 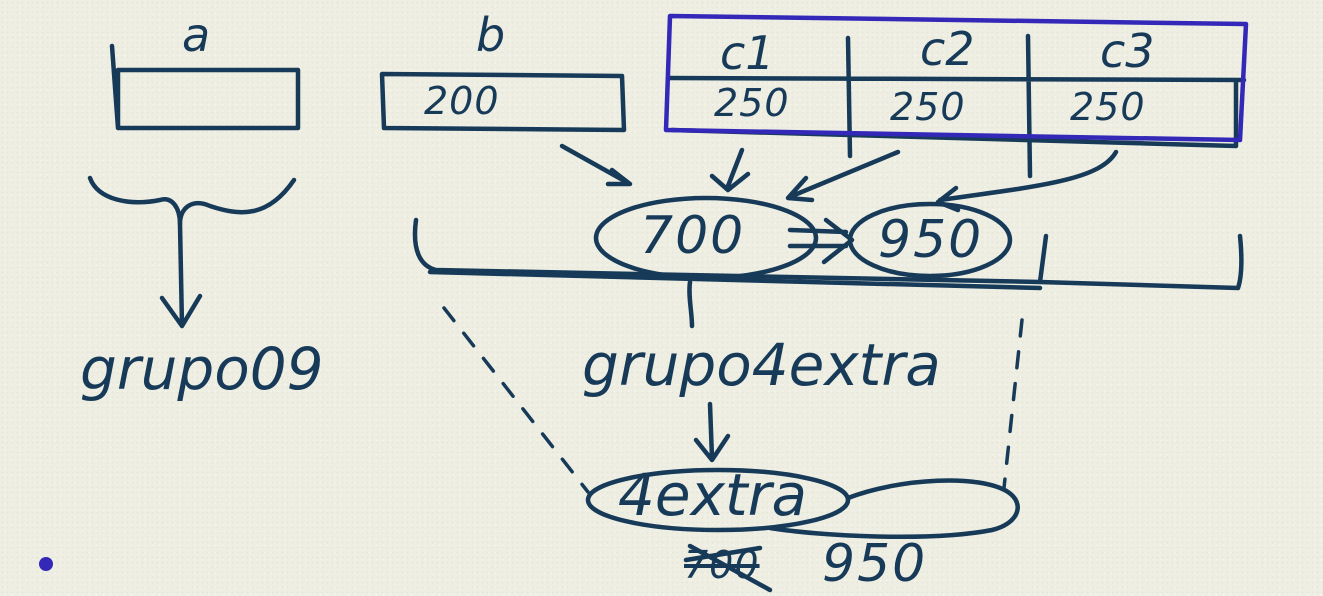 What do you see at coordinates (821, 241) in the screenshot?
I see `implies-arrow` at bounding box center [821, 241].